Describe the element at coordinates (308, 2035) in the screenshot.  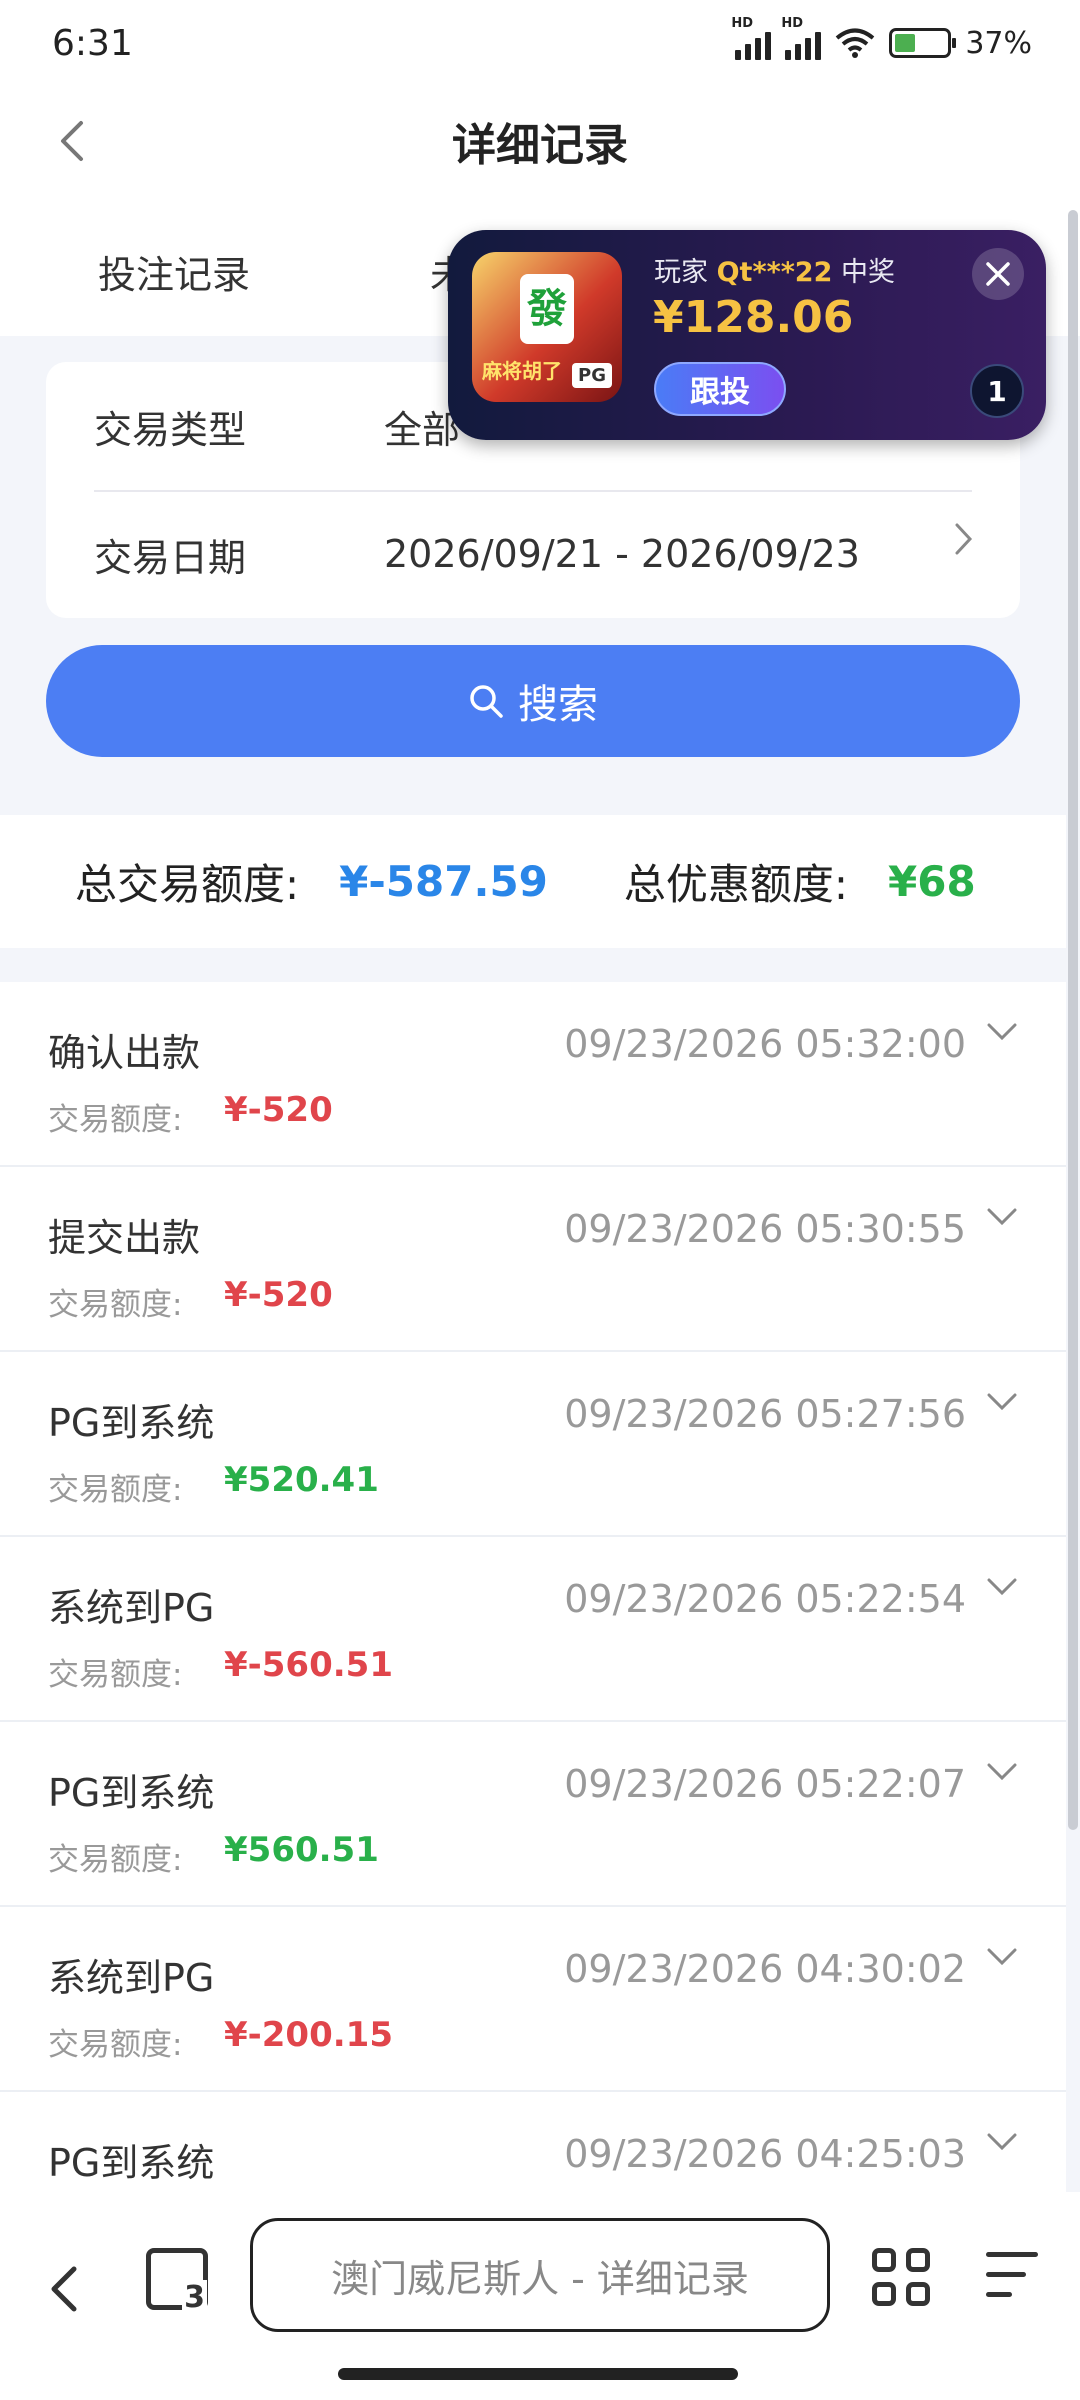
I see `record-amount: ¥-200.15` at that location.